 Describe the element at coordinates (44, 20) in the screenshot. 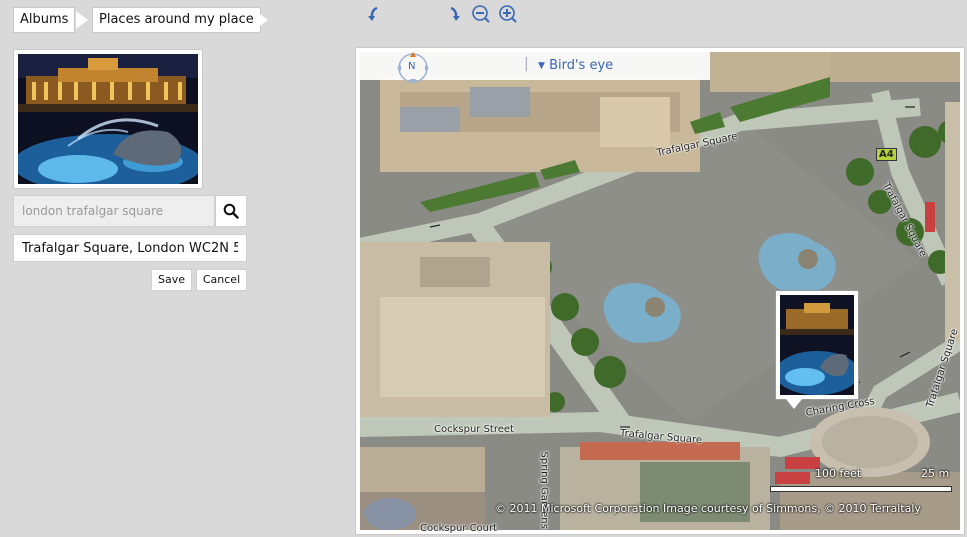

I see `breadcrumb-albums: Albums` at that location.